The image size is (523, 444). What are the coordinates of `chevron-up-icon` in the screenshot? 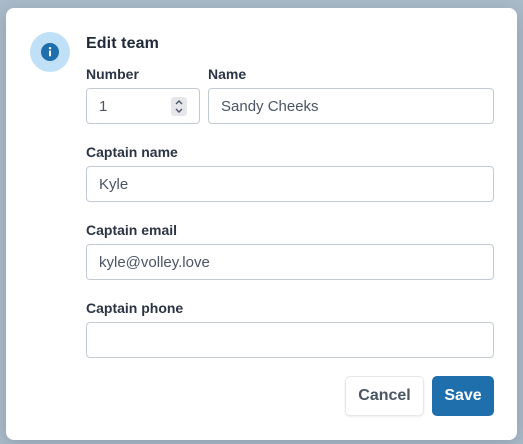 It's located at (179, 102).